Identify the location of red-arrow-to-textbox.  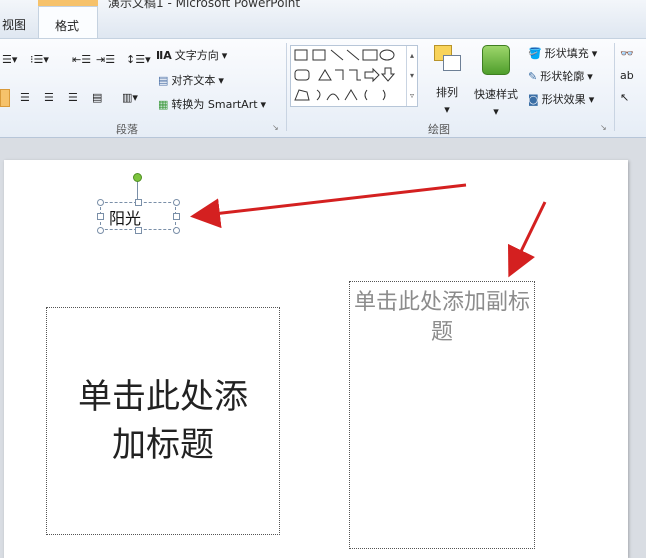
(328, 206).